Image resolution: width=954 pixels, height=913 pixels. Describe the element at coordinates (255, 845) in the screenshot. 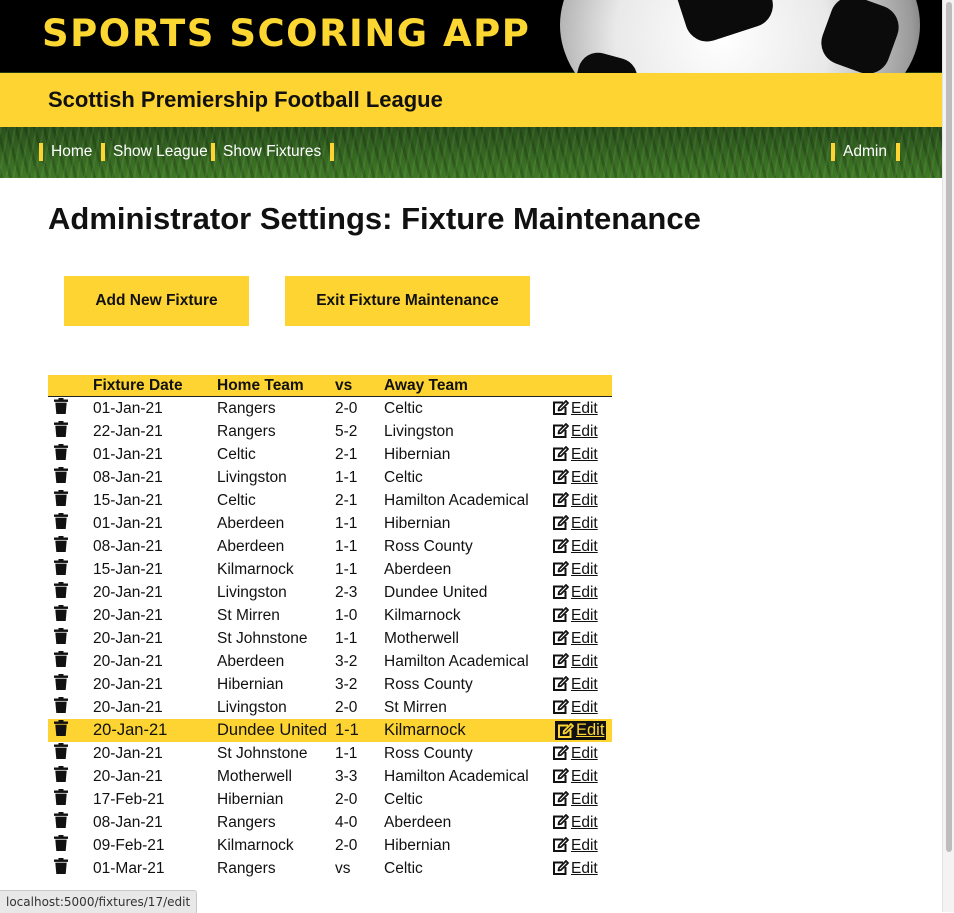

I see `home-team: Kilmarnock` at that location.